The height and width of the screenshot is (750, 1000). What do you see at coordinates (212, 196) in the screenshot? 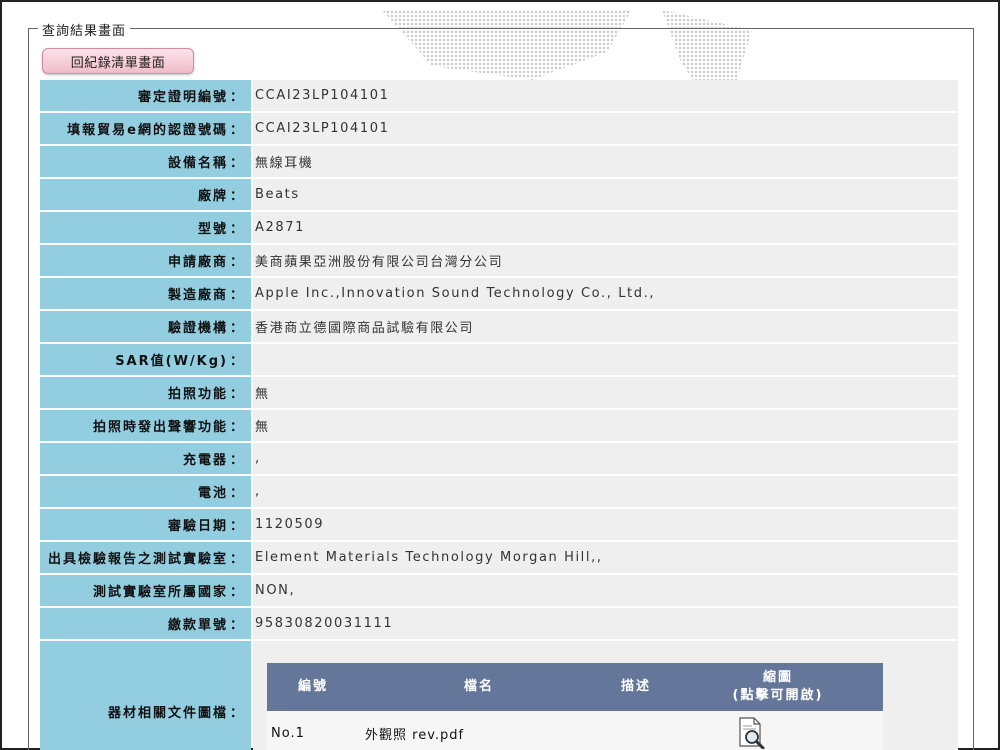
I see `row-label-text: 廠牌` at bounding box center [212, 196].